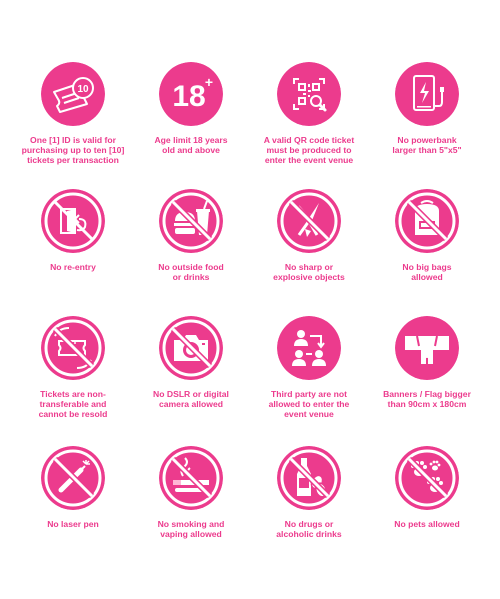 This screenshot has width=500, height=599. I want to click on banner-flag-size-icon, so click(427, 348).